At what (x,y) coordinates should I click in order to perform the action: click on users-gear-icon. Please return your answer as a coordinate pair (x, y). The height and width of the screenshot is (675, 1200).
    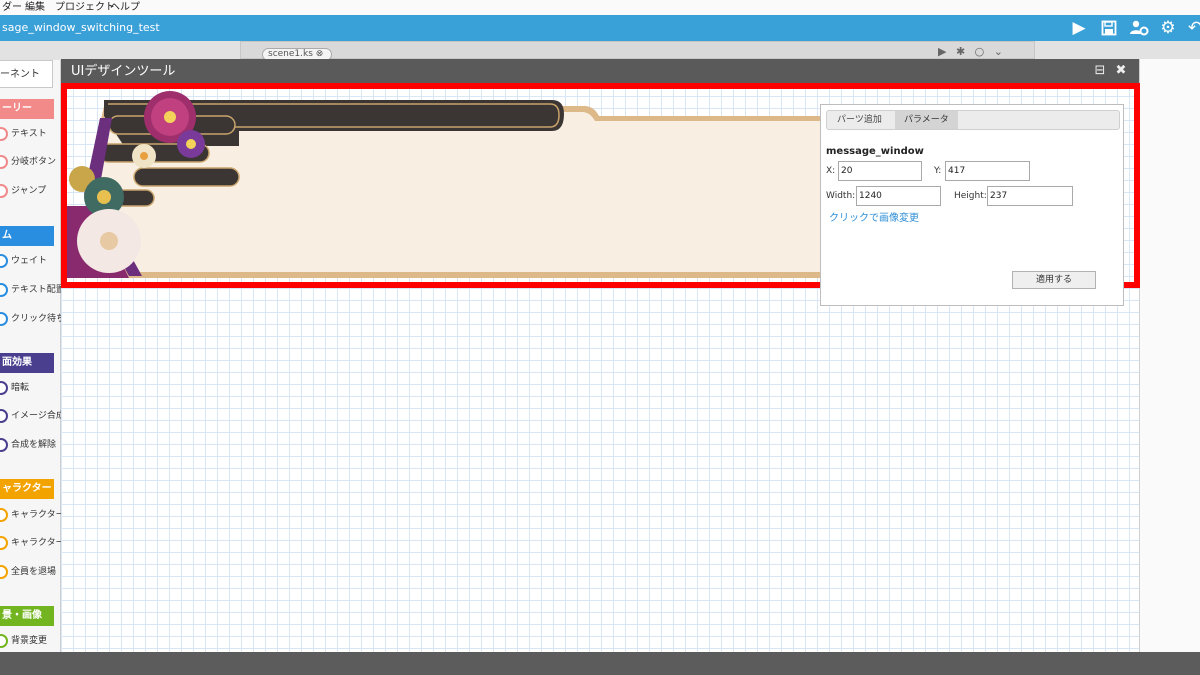
    Looking at the image, I should click on (1139, 28).